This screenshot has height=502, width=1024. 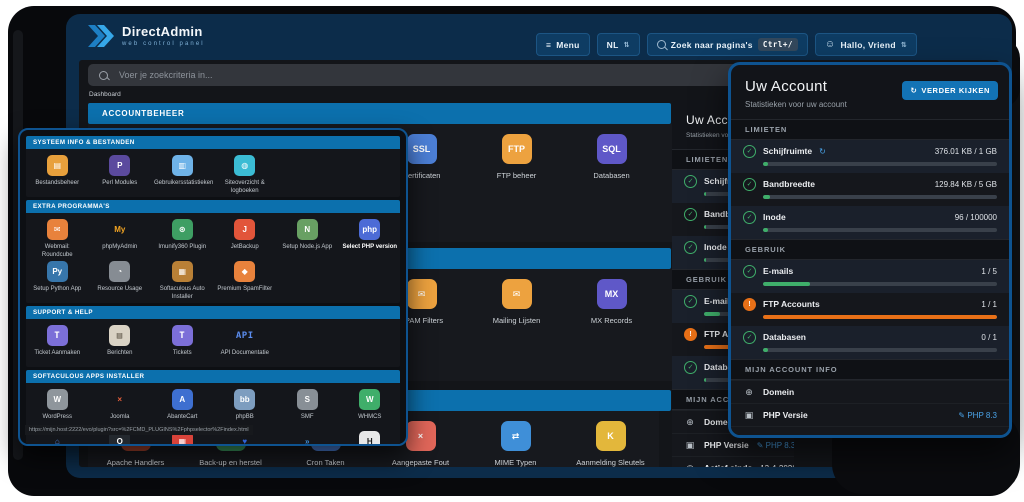 What do you see at coordinates (370, 408) in the screenshot?
I see `overlay-shortcut: W WHMCS` at bounding box center [370, 408].